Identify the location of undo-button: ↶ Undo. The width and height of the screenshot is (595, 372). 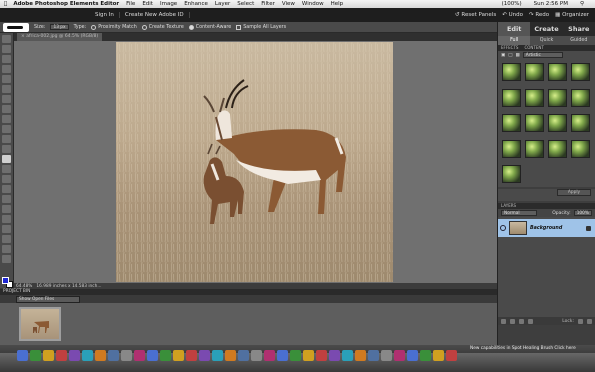
(512, 15).